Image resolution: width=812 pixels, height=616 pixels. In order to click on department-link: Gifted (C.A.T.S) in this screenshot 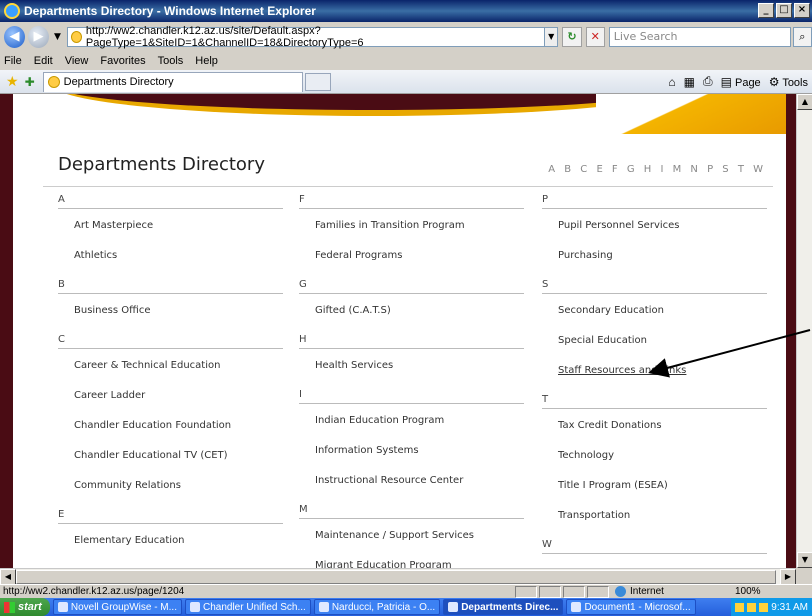, I will do `click(411, 319)`.